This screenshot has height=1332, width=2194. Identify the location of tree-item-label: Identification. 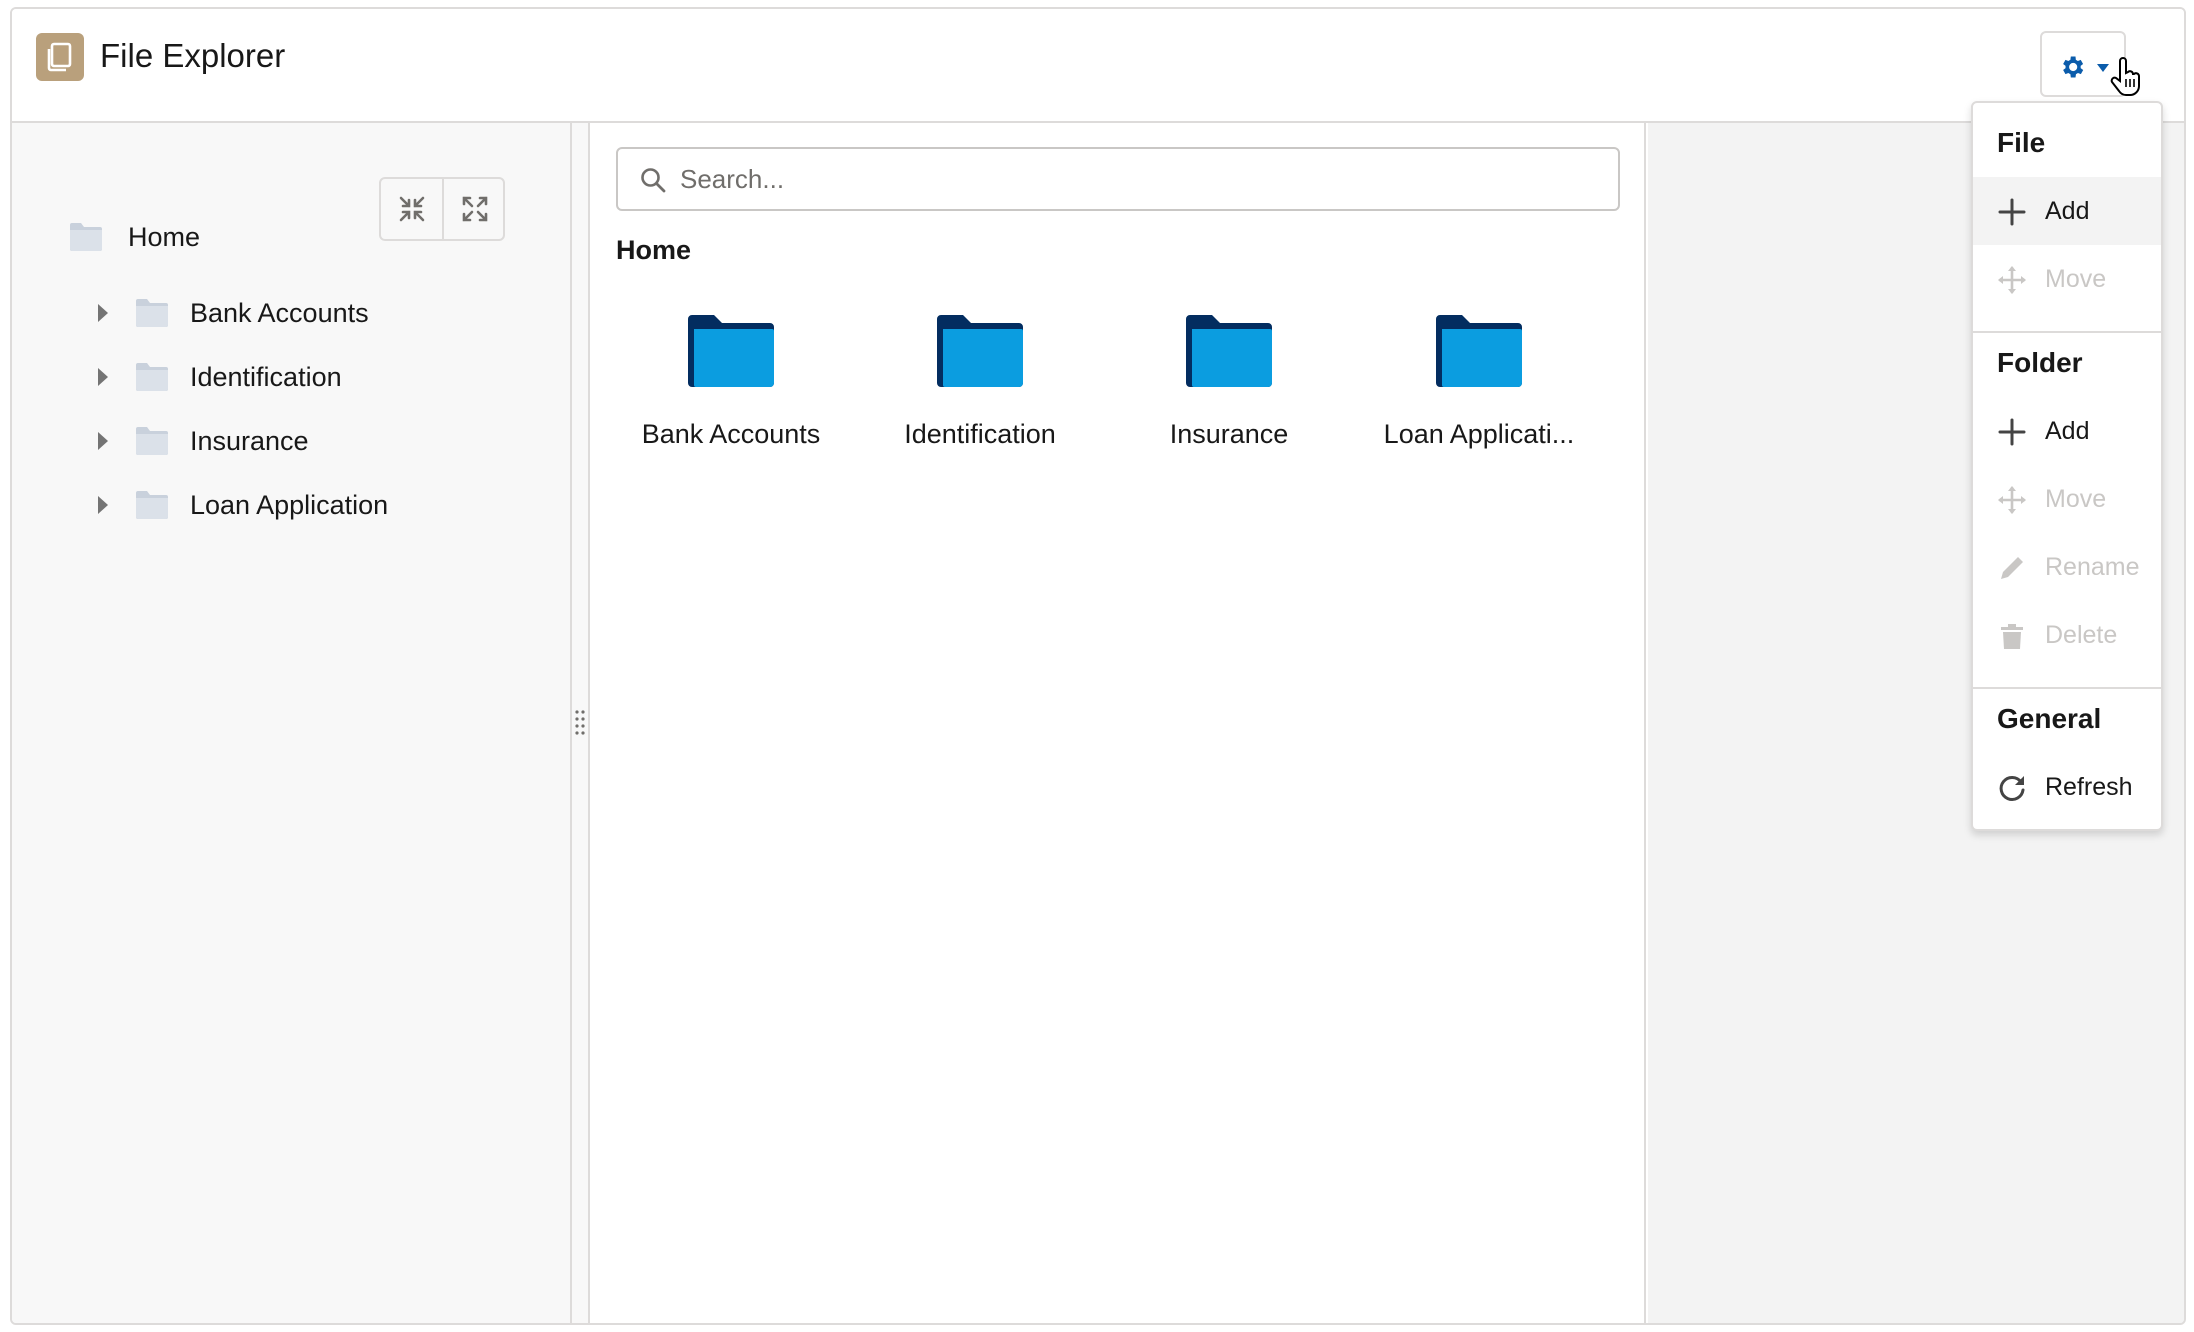
(266, 376).